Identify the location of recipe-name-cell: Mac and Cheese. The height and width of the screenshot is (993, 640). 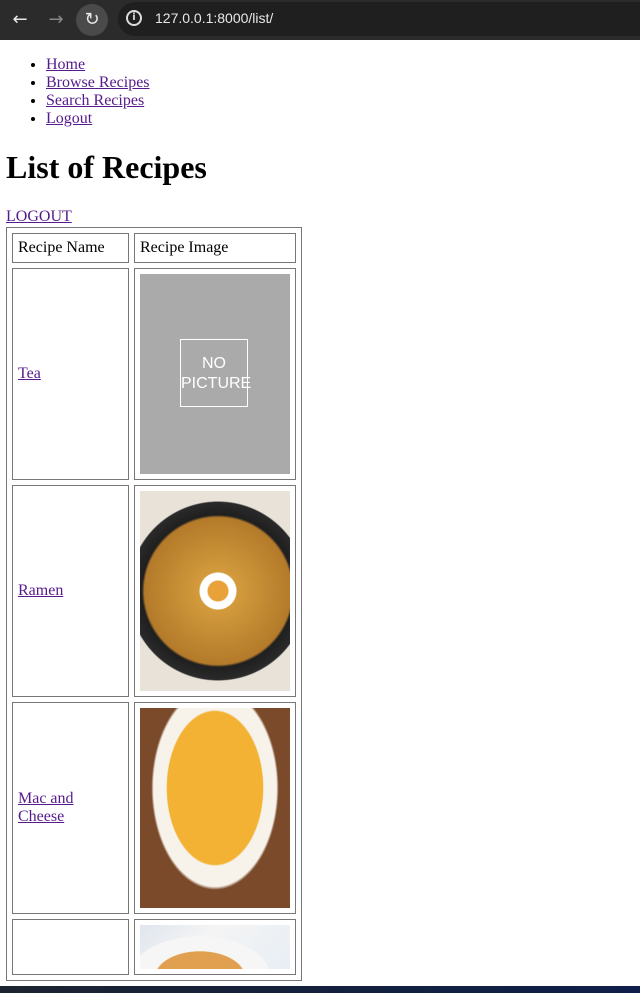
(70, 808).